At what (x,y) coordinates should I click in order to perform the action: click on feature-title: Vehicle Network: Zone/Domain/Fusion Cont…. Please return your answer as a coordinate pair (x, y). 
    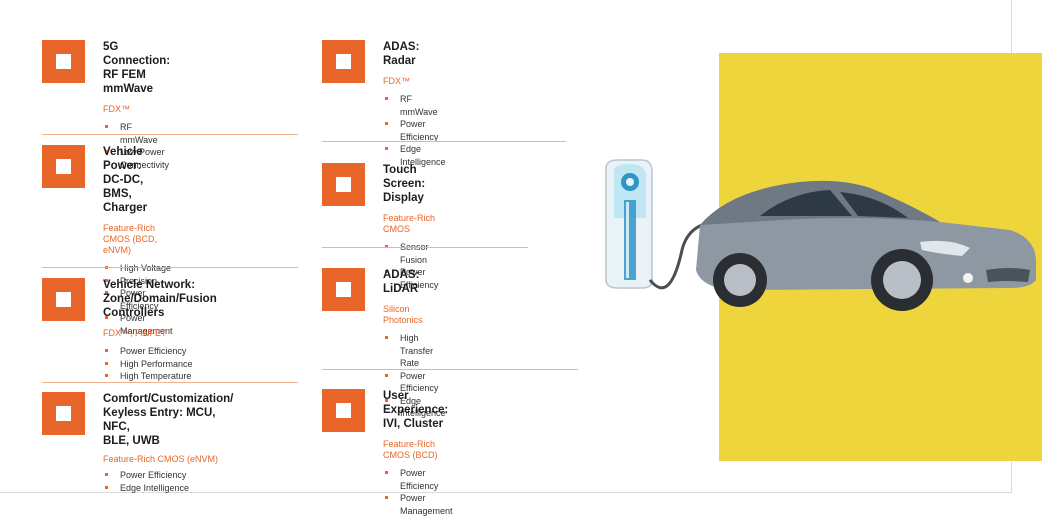
    Looking at the image, I should click on (160, 299).